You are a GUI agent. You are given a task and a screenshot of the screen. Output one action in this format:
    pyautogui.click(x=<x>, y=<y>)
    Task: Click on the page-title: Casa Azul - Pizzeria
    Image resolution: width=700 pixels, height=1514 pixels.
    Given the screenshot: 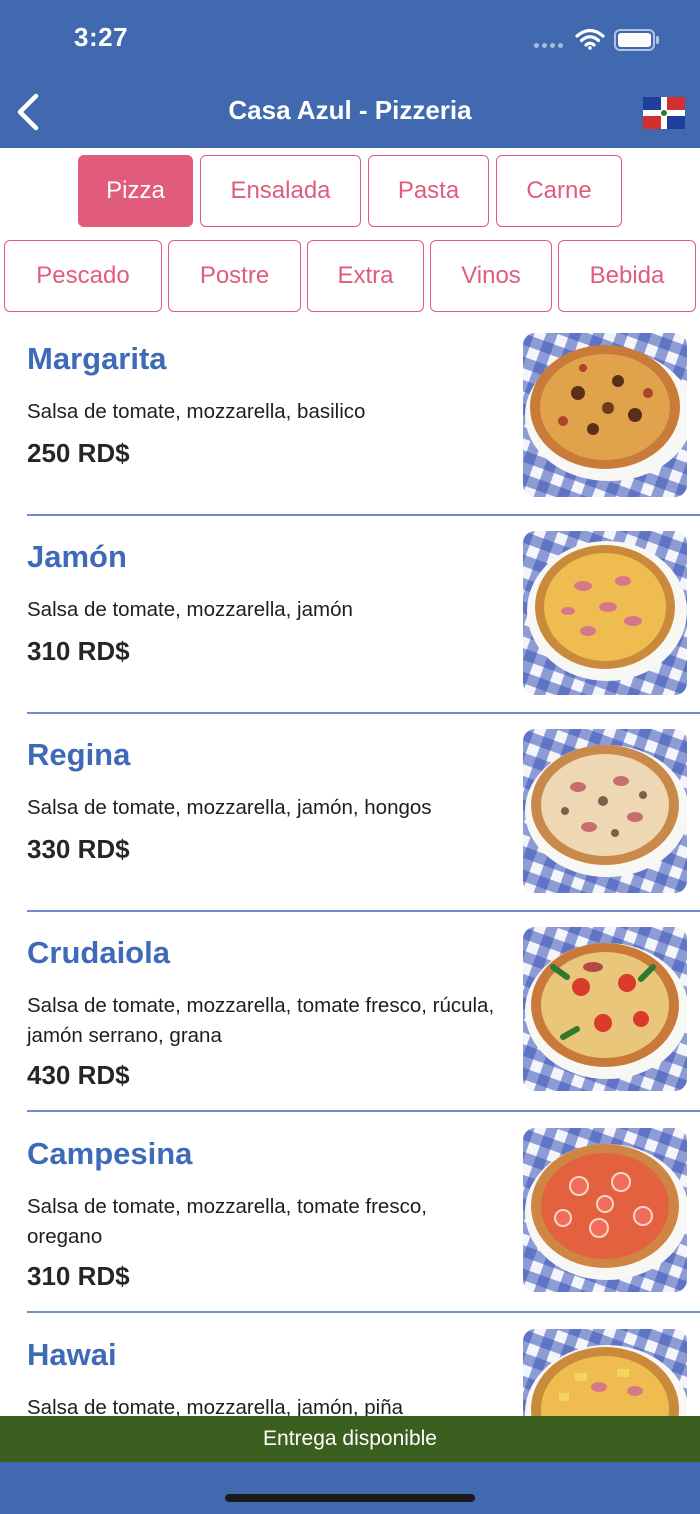 What is the action you would take?
    pyautogui.click(x=350, y=110)
    